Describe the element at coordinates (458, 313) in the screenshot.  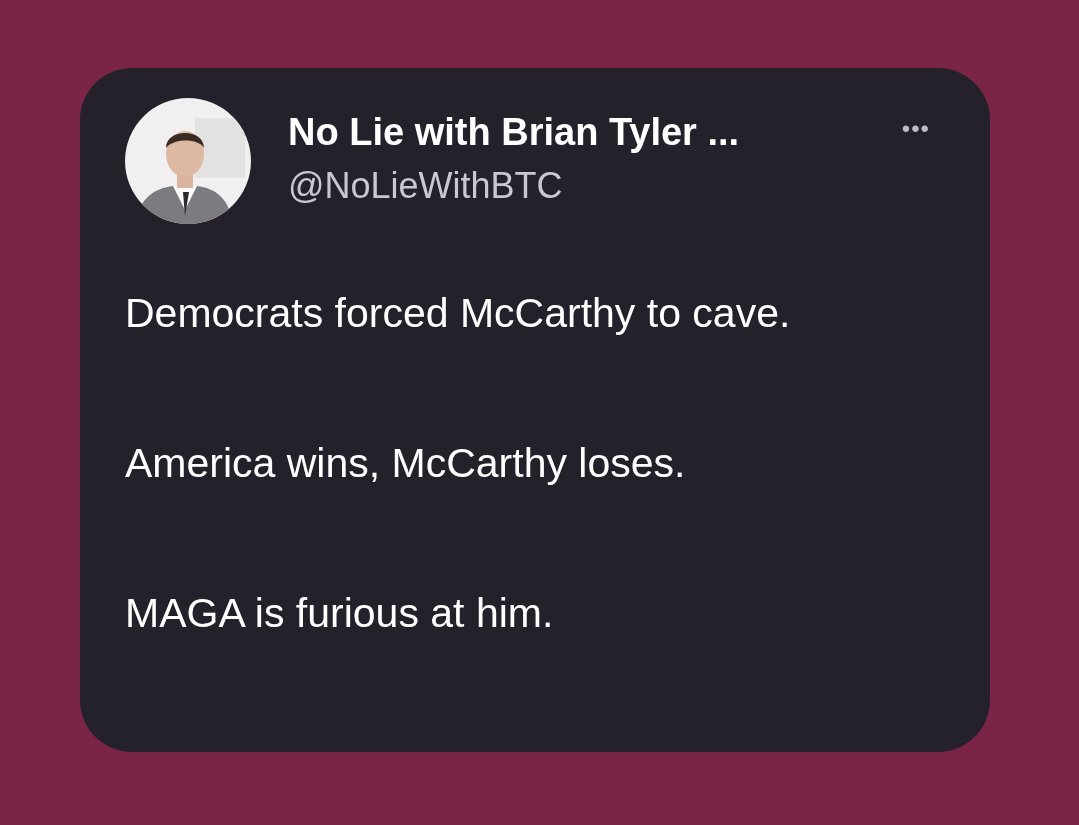
I see `post-text: Democrats forced McCarthy to cave.` at that location.